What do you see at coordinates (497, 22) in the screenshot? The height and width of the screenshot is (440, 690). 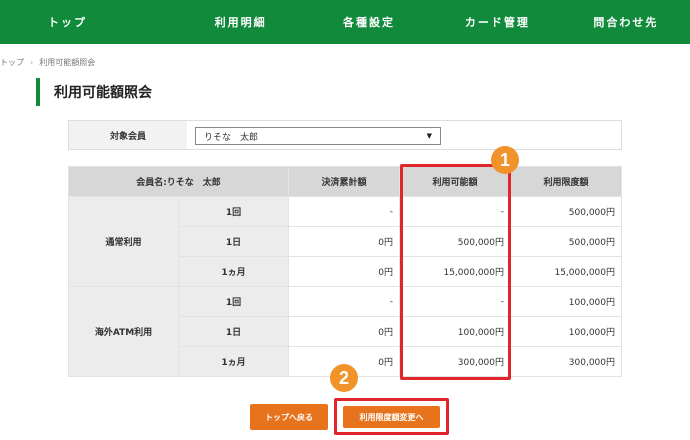 I see `nav-item-card-management: カード管理` at bounding box center [497, 22].